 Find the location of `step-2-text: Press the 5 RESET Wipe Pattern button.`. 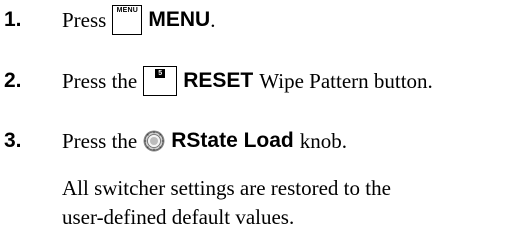

step-2-text: Press the 5 RESET Wipe Pattern button. is located at coordinates (247, 81).